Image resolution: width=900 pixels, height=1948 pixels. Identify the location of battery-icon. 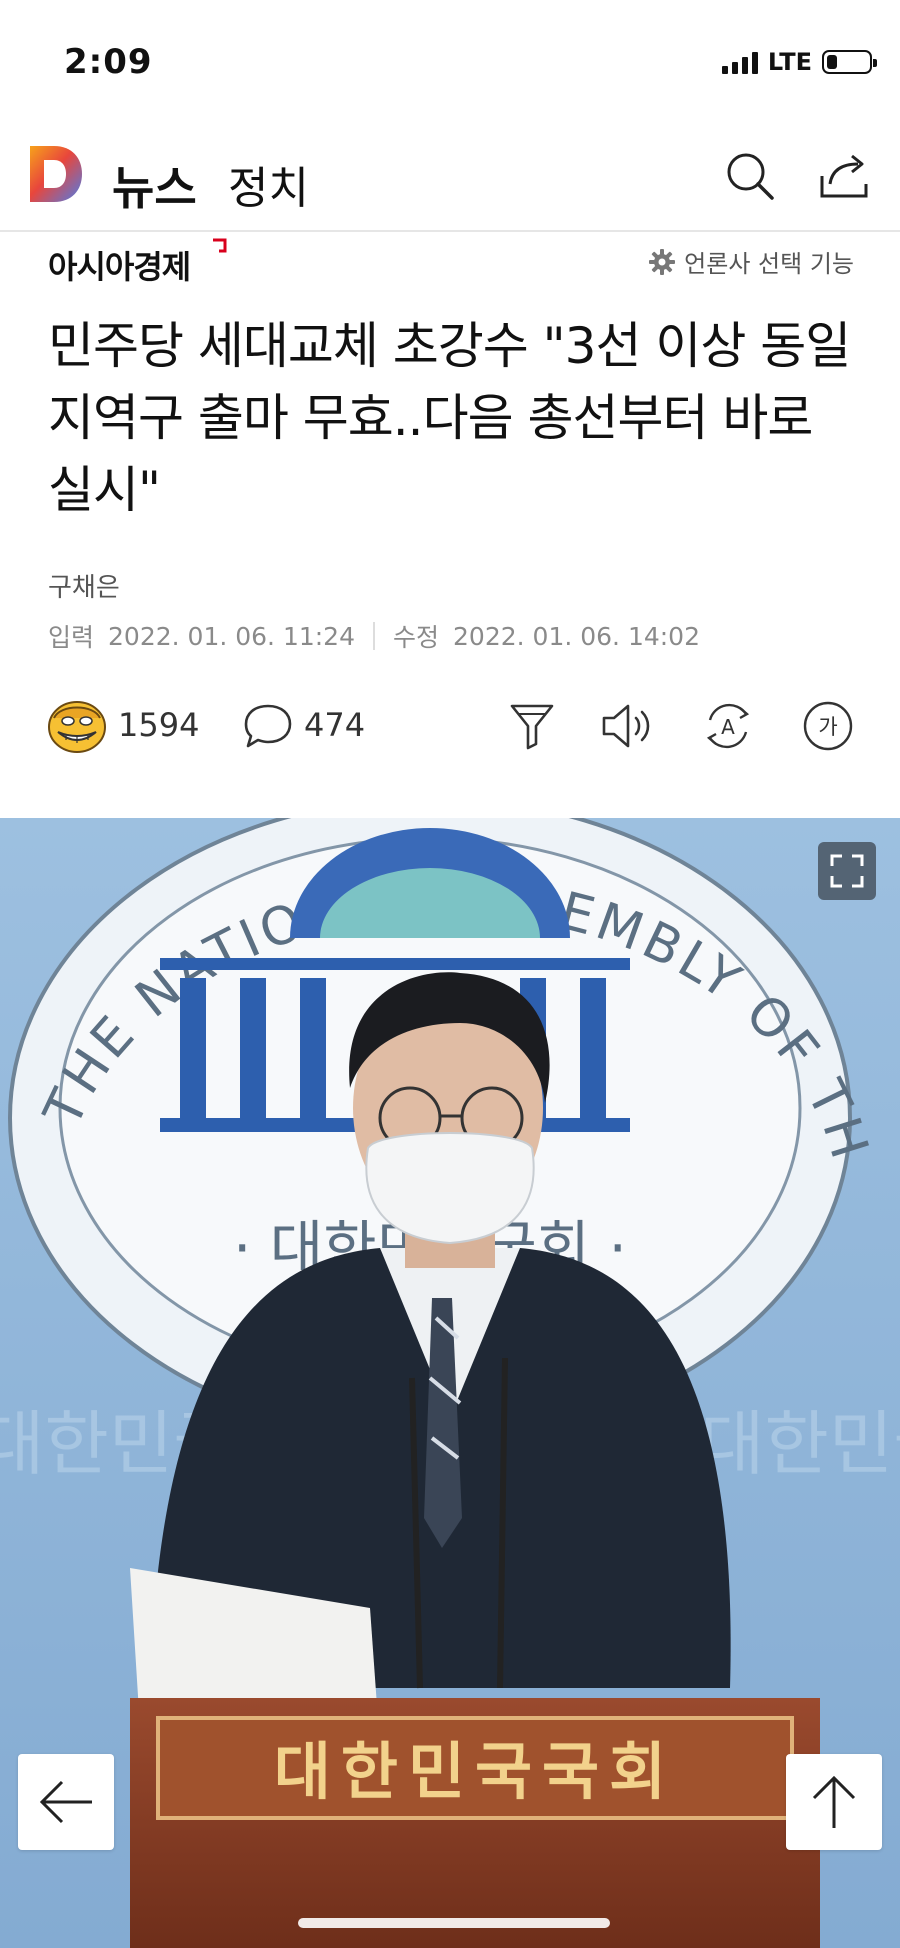
(849, 62).